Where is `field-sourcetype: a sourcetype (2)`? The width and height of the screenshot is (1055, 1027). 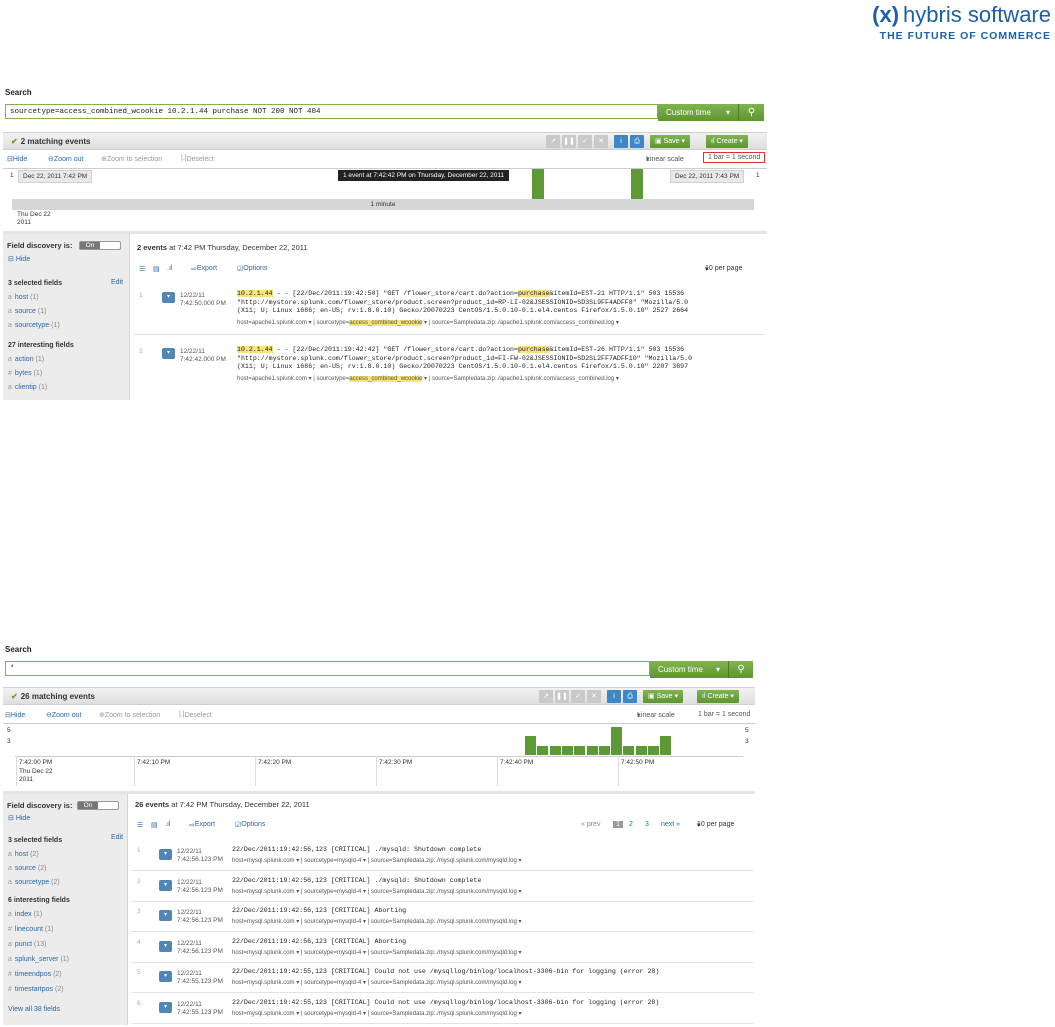
field-sourcetype: a sourcetype (2) is located at coordinates (34, 882).